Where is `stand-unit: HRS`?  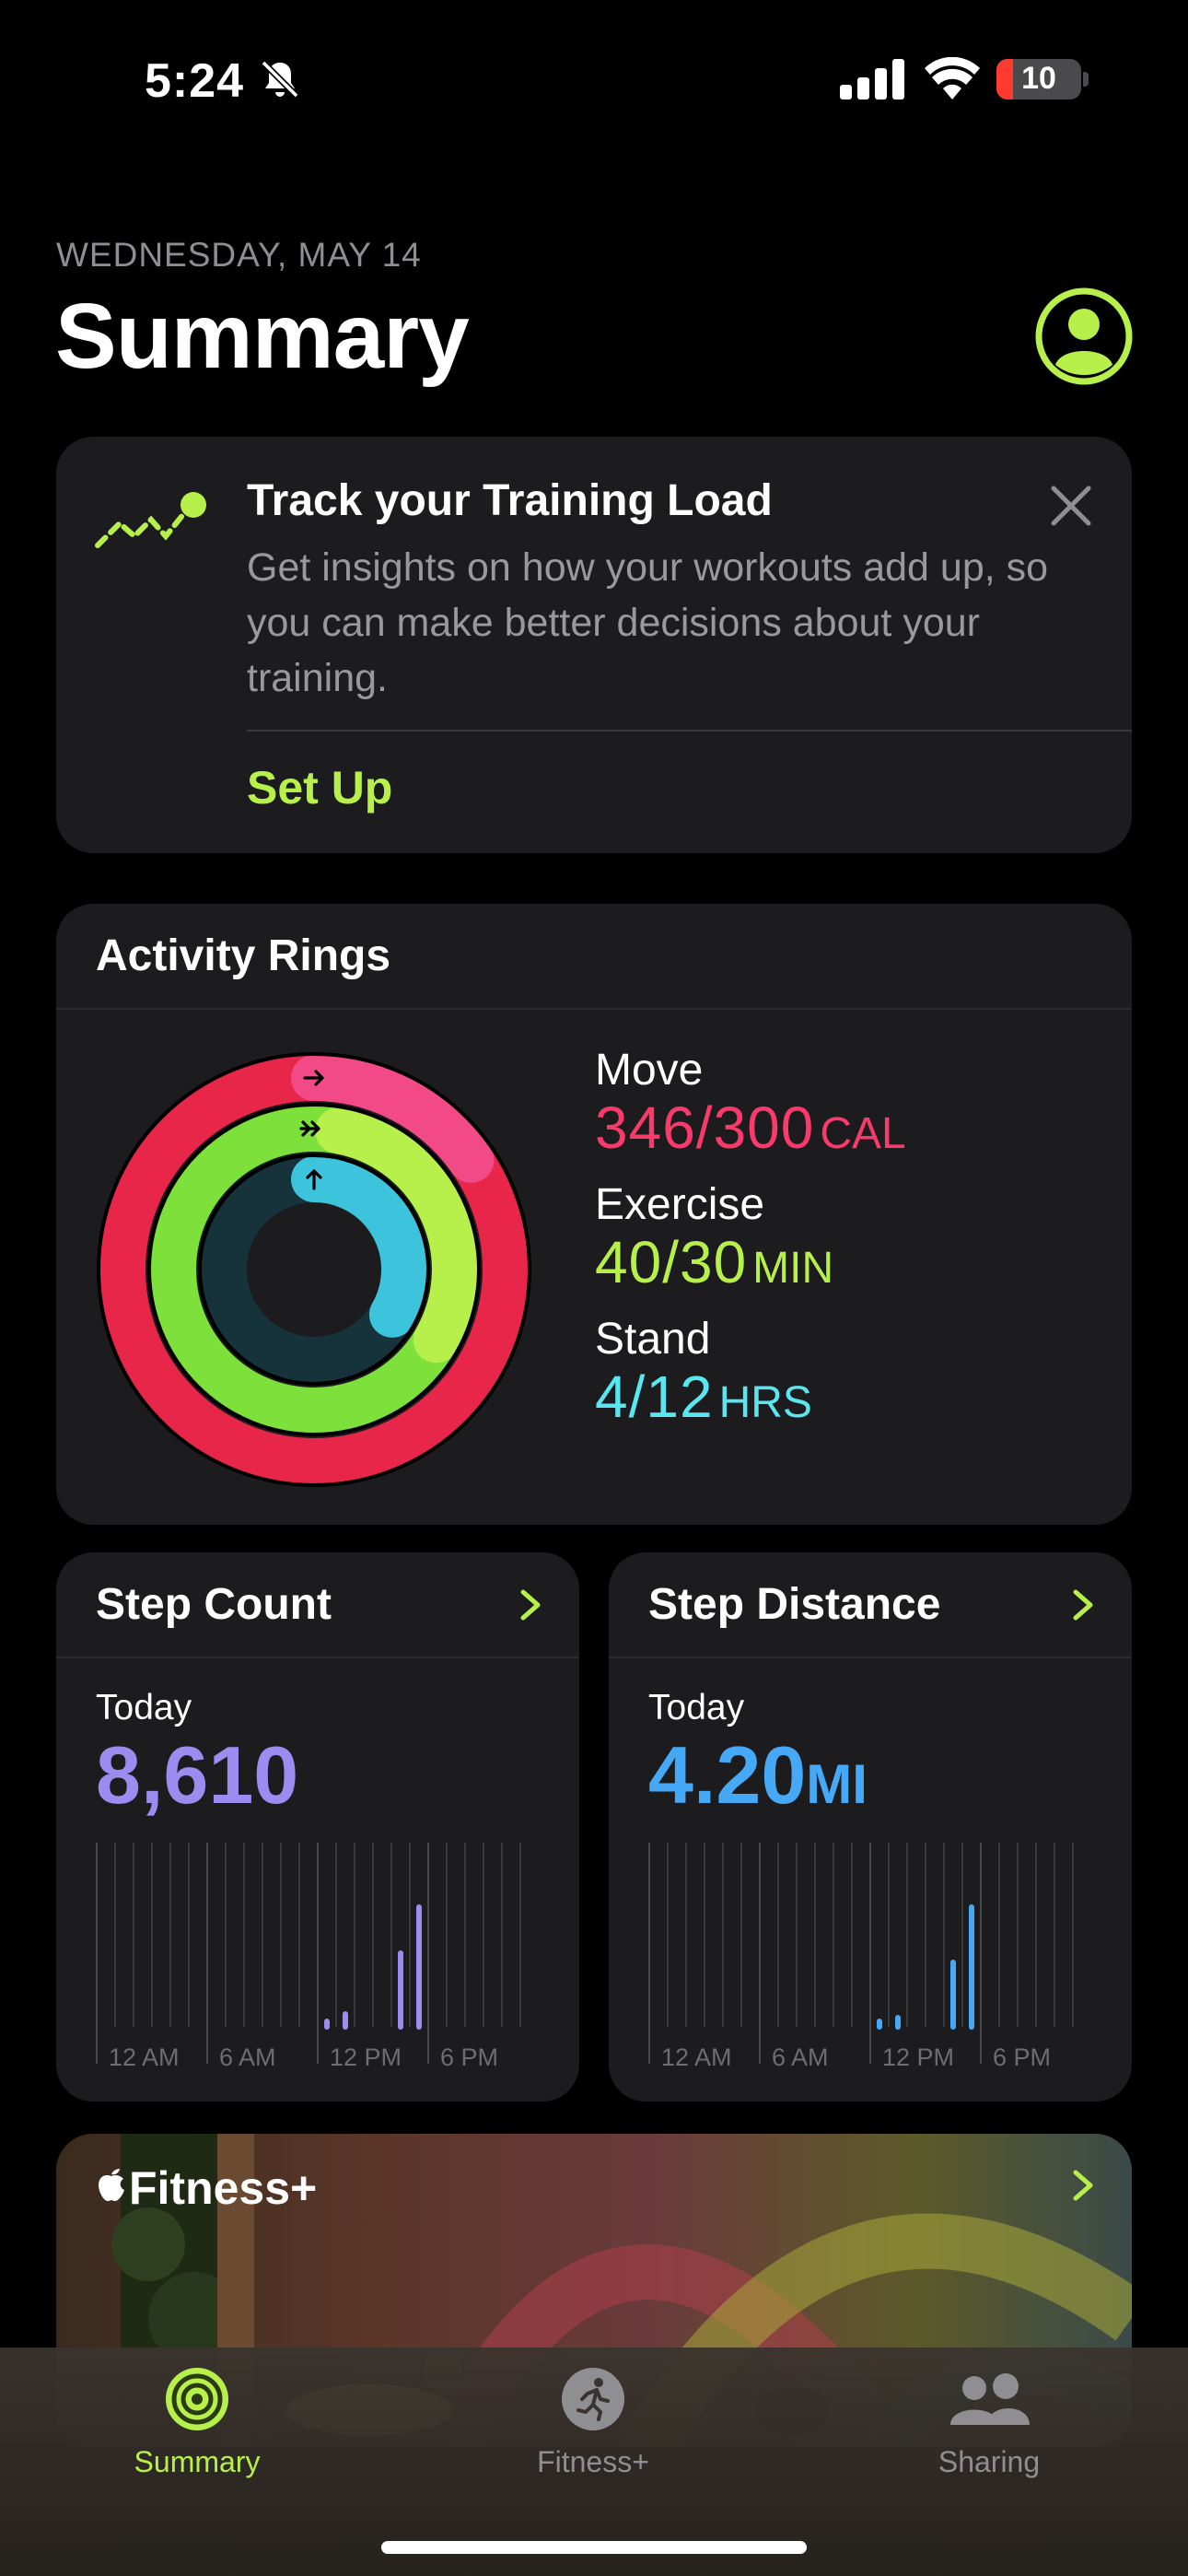 stand-unit: HRS is located at coordinates (765, 1403).